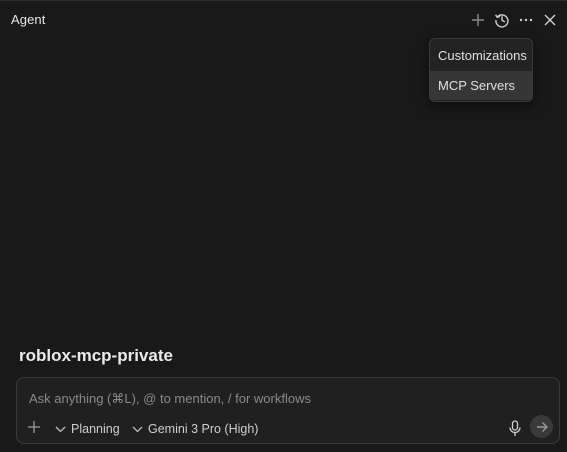 The image size is (567, 452). I want to click on close-icon, so click(550, 20).